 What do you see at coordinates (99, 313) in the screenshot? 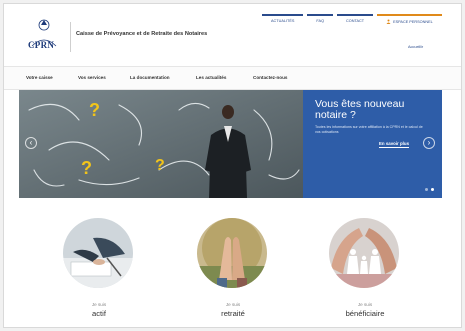
I see `profile-label-actif: actif` at bounding box center [99, 313].